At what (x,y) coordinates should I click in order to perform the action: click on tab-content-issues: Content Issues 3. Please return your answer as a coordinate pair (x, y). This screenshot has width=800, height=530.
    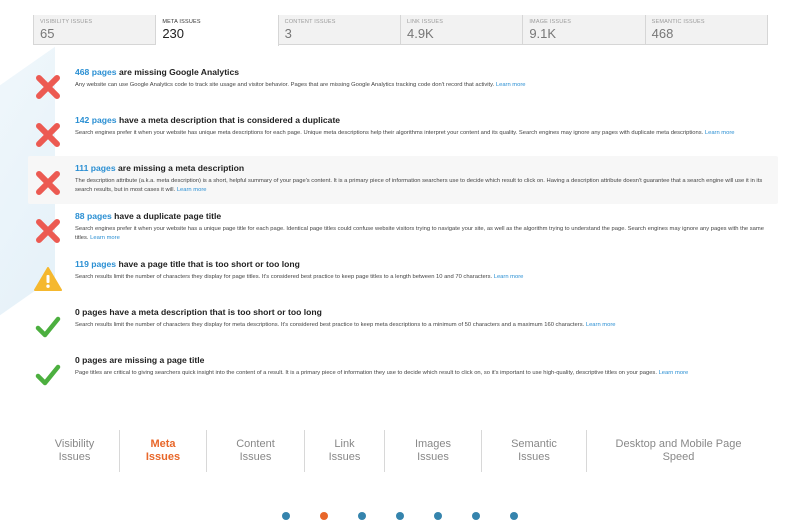
    Looking at the image, I should click on (339, 29).